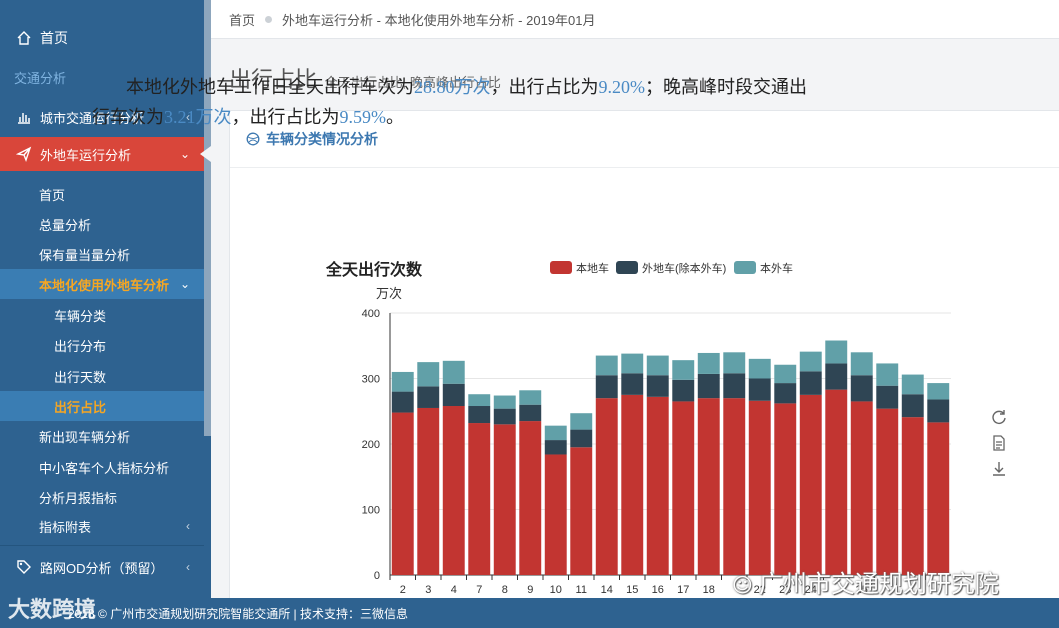  Describe the element at coordinates (102, 154) in the screenshot. I see `sidebar-item-nonlocal: 外地车运行分析 ⌄` at that location.